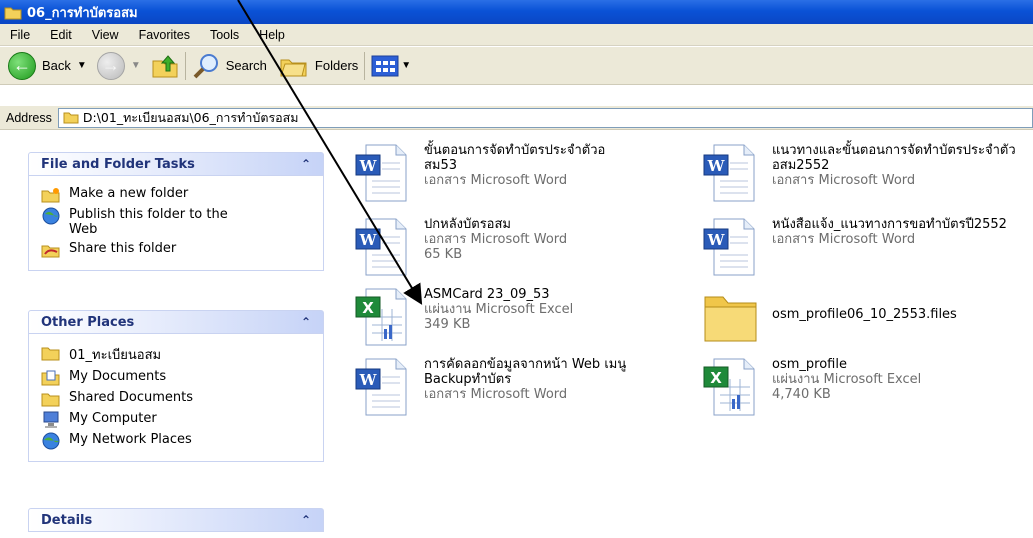 The image size is (1033, 538). I want to click on my-documents-icon, so click(51, 377).